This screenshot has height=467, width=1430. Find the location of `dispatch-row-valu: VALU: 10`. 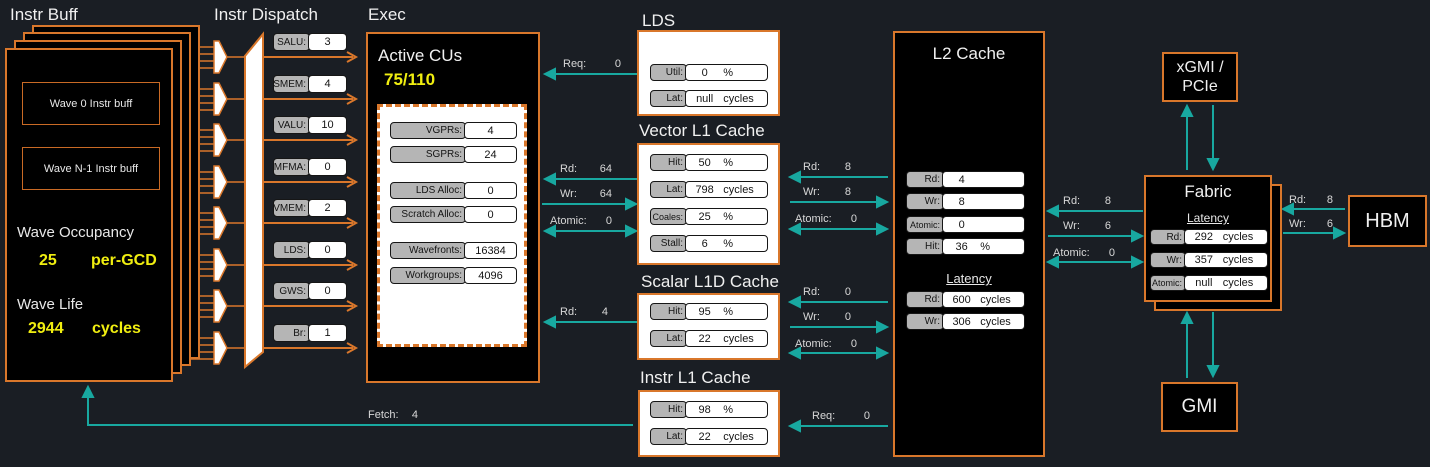

dispatch-row-valu: VALU: 10 is located at coordinates (310, 125).